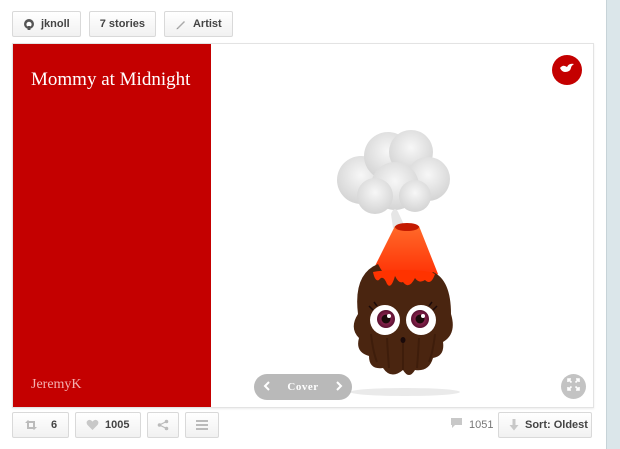 This screenshot has height=449, width=620. I want to click on user-button: jknoll, so click(46, 24).